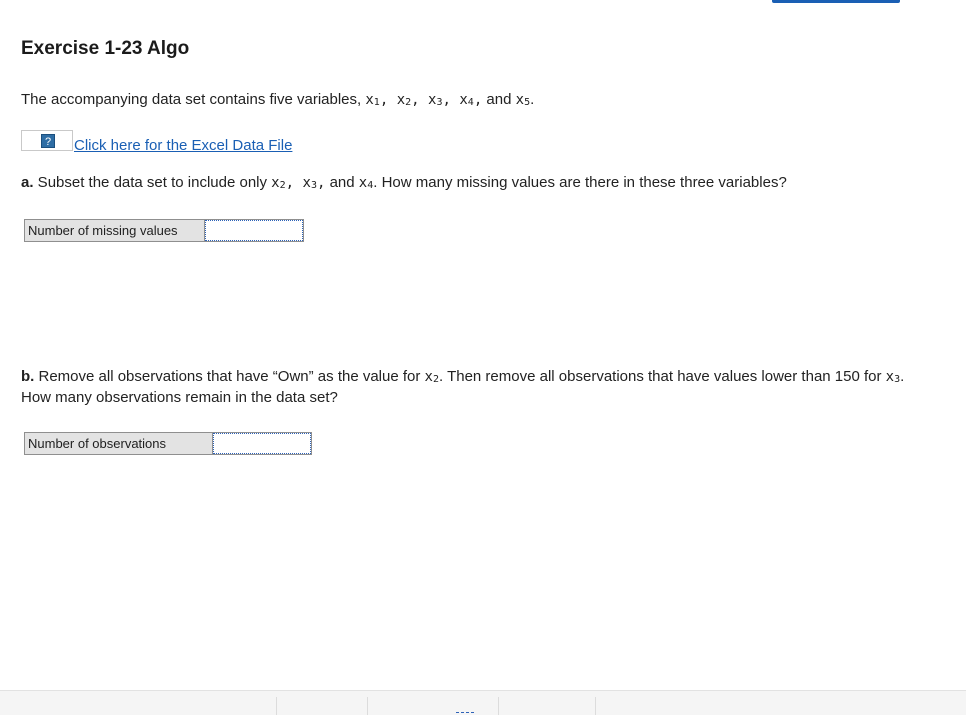  I want to click on missing-values-label: Number of missing values, so click(115, 230).